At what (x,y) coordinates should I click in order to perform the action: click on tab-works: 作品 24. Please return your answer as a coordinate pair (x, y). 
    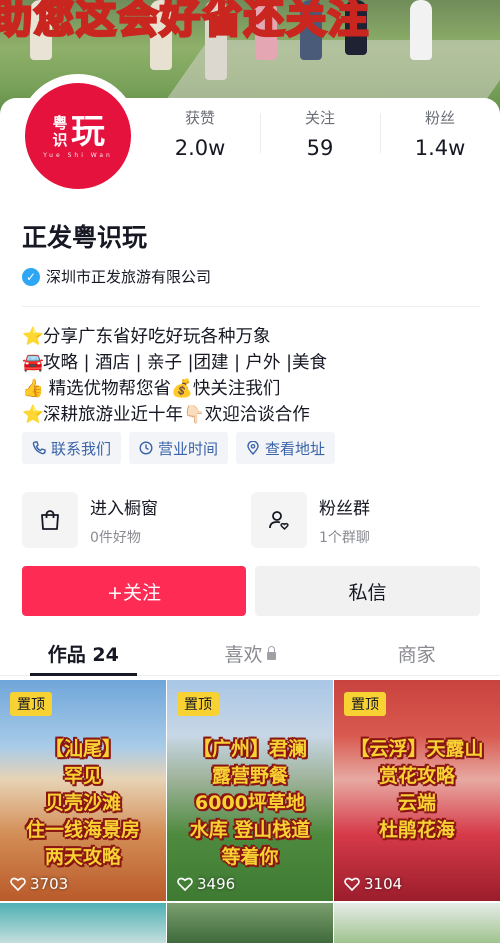
    Looking at the image, I should click on (83, 653).